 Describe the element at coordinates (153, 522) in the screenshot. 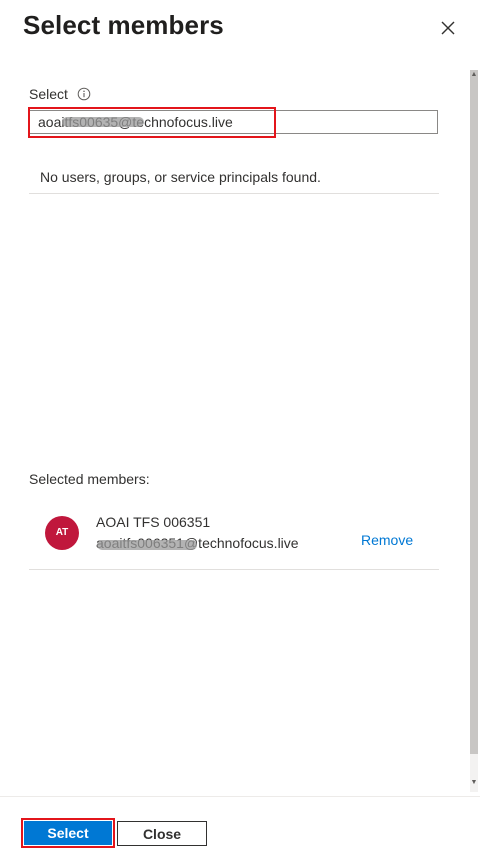

I see `member-name: AOAI TFS 006351` at that location.